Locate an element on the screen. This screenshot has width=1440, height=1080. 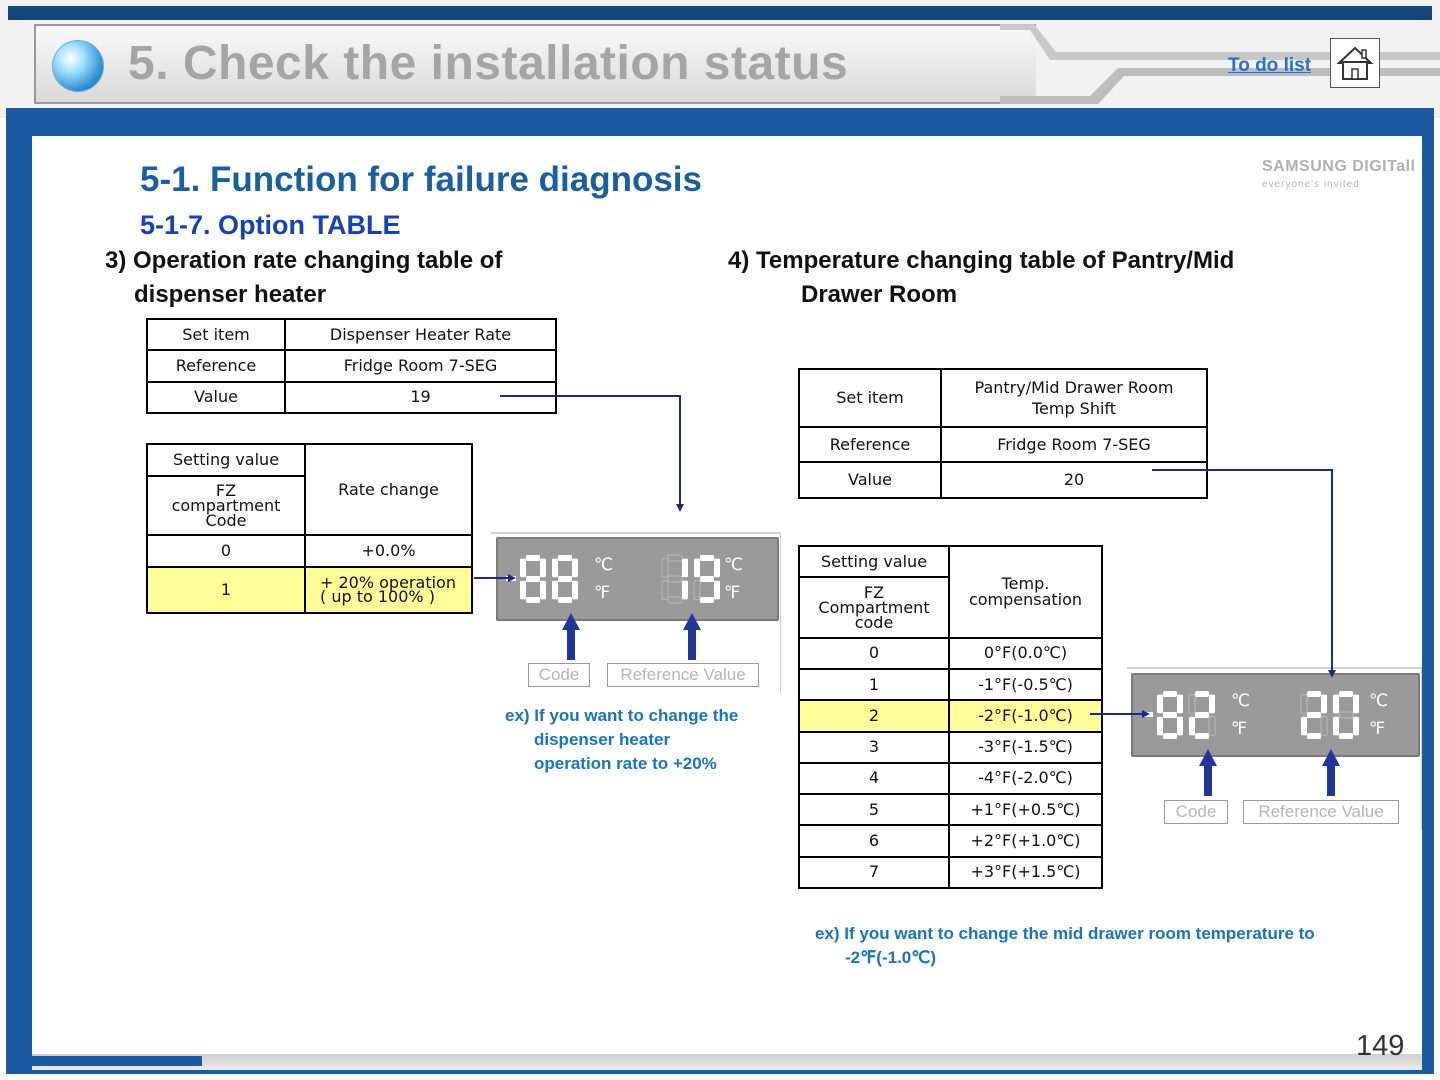
result-header: Rate change is located at coordinates (388, 489).